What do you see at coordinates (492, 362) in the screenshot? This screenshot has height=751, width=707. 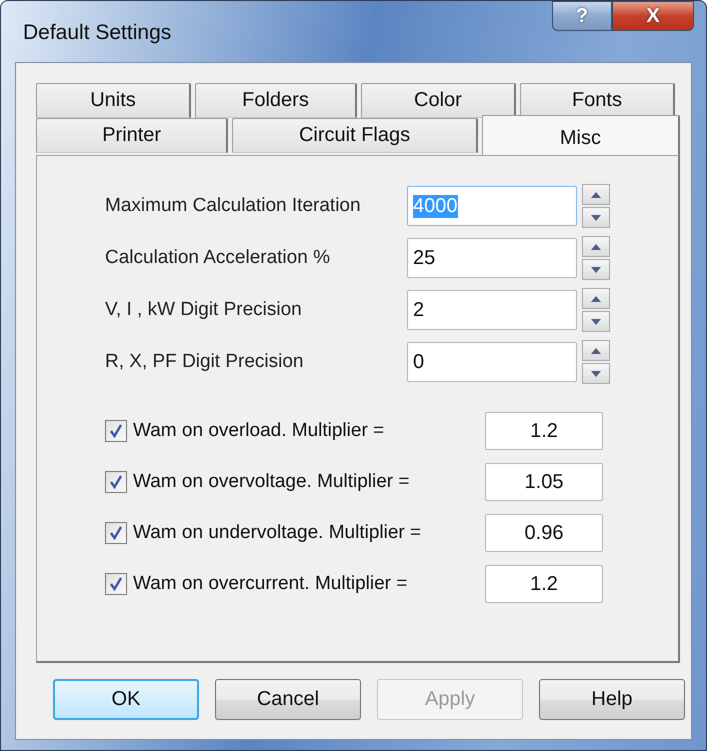 I see `input-field: 0` at bounding box center [492, 362].